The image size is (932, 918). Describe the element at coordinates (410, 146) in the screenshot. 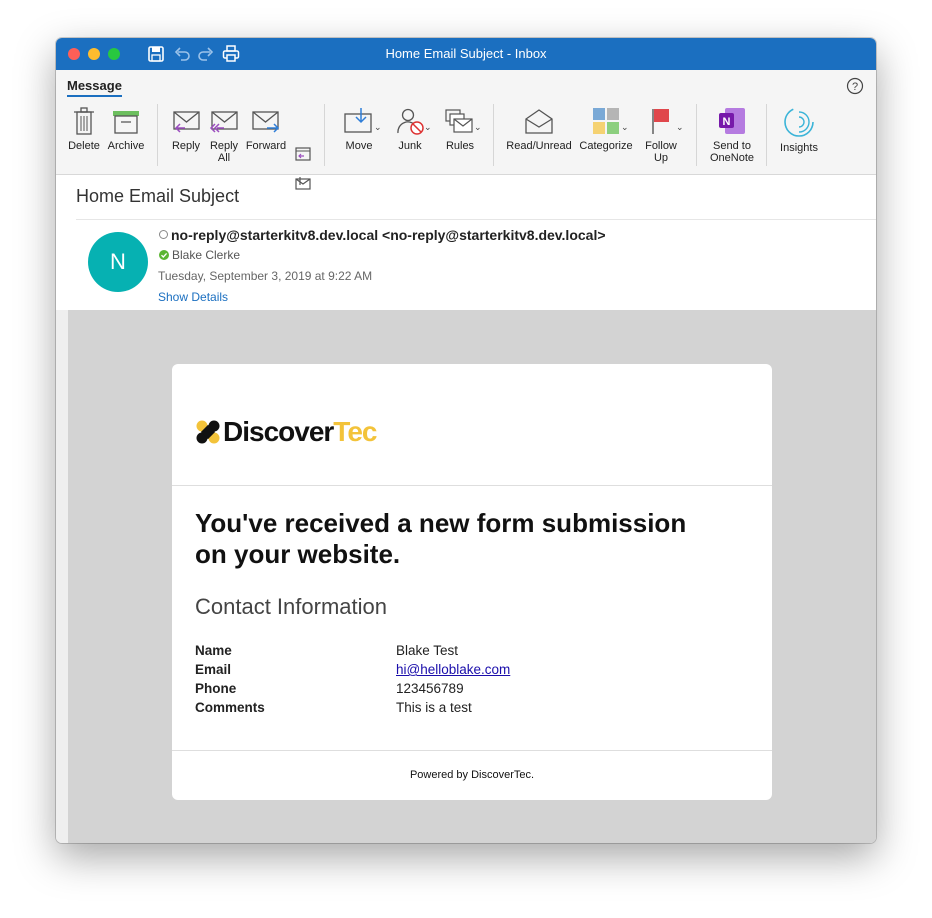

I see `junk-label: Junk` at that location.